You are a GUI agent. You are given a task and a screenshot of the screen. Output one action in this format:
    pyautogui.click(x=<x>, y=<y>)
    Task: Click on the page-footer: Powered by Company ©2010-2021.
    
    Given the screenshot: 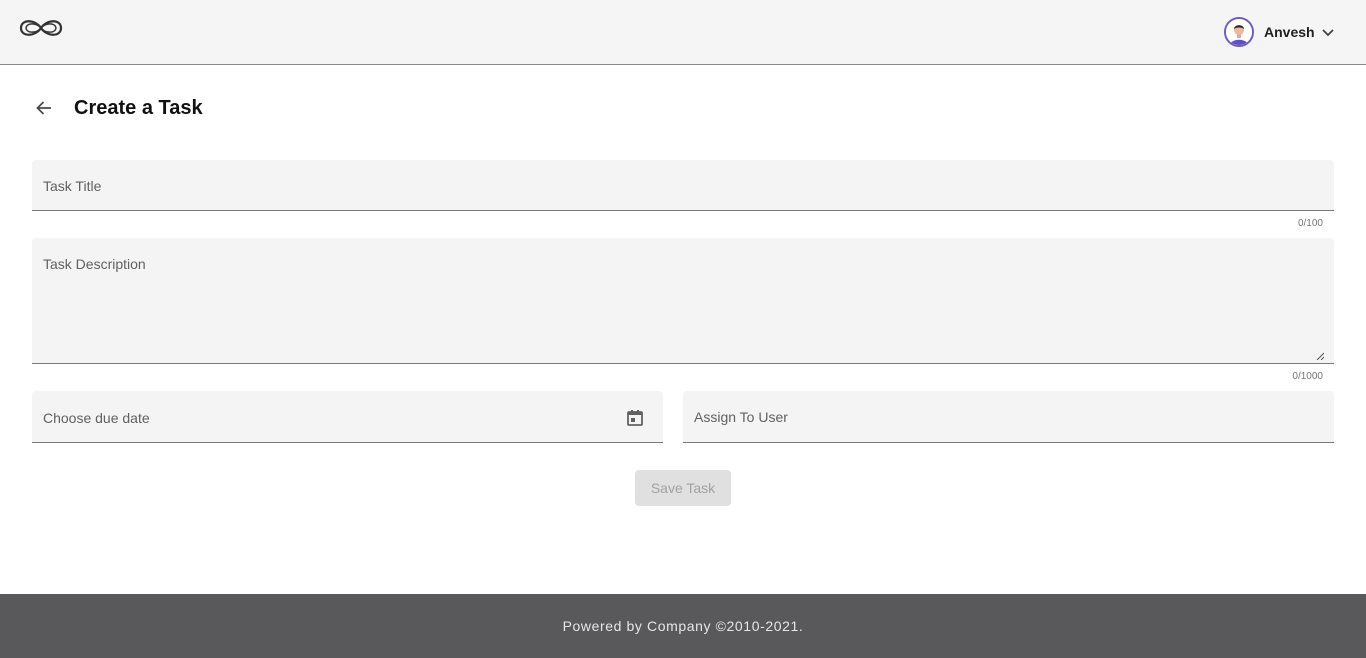 What is the action you would take?
    pyautogui.click(x=683, y=626)
    